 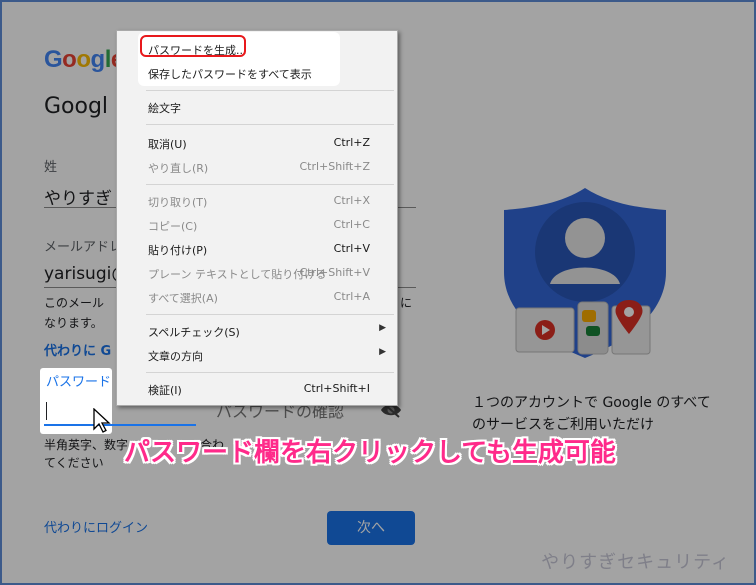 I want to click on generate-password-callout, so click(x=193, y=46).